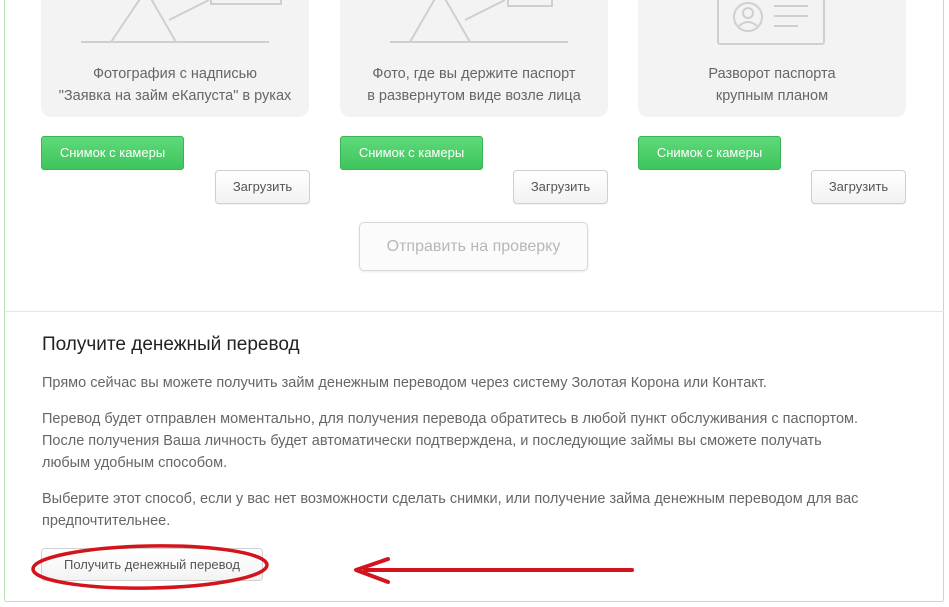 The width and height of the screenshot is (949, 607). What do you see at coordinates (152, 564) in the screenshot?
I see `get-money-transfer-button: Получить денежный перевод` at bounding box center [152, 564].